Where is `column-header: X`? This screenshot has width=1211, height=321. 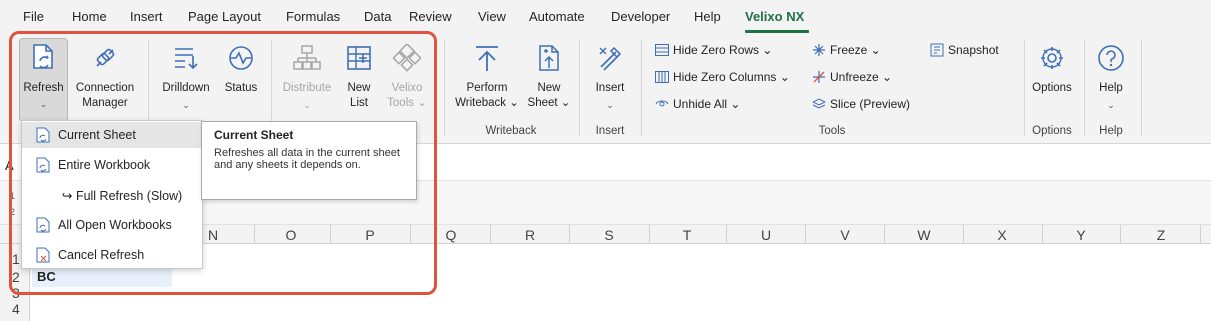 column-header: X is located at coordinates (1002, 235).